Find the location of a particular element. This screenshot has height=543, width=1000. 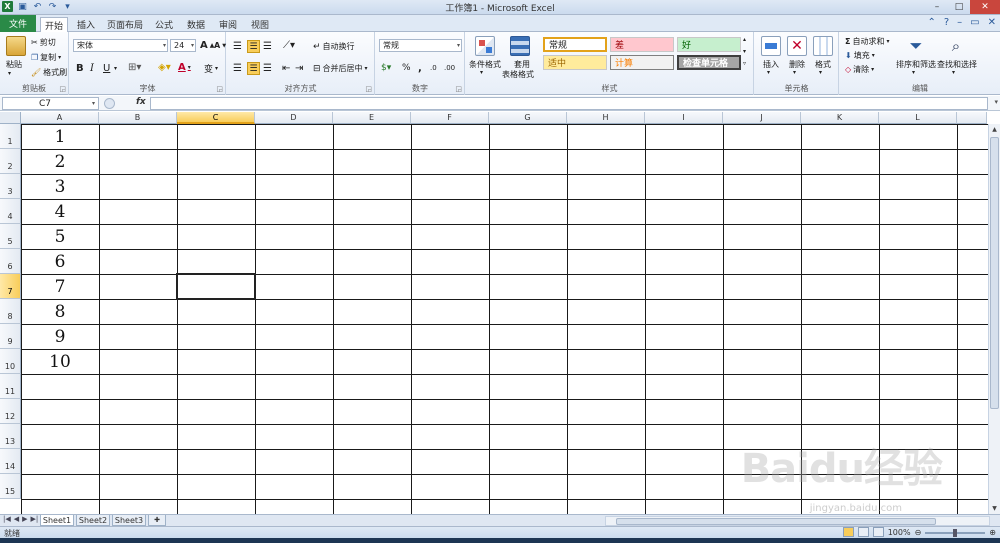

row-header-6: 6 is located at coordinates (10, 261).